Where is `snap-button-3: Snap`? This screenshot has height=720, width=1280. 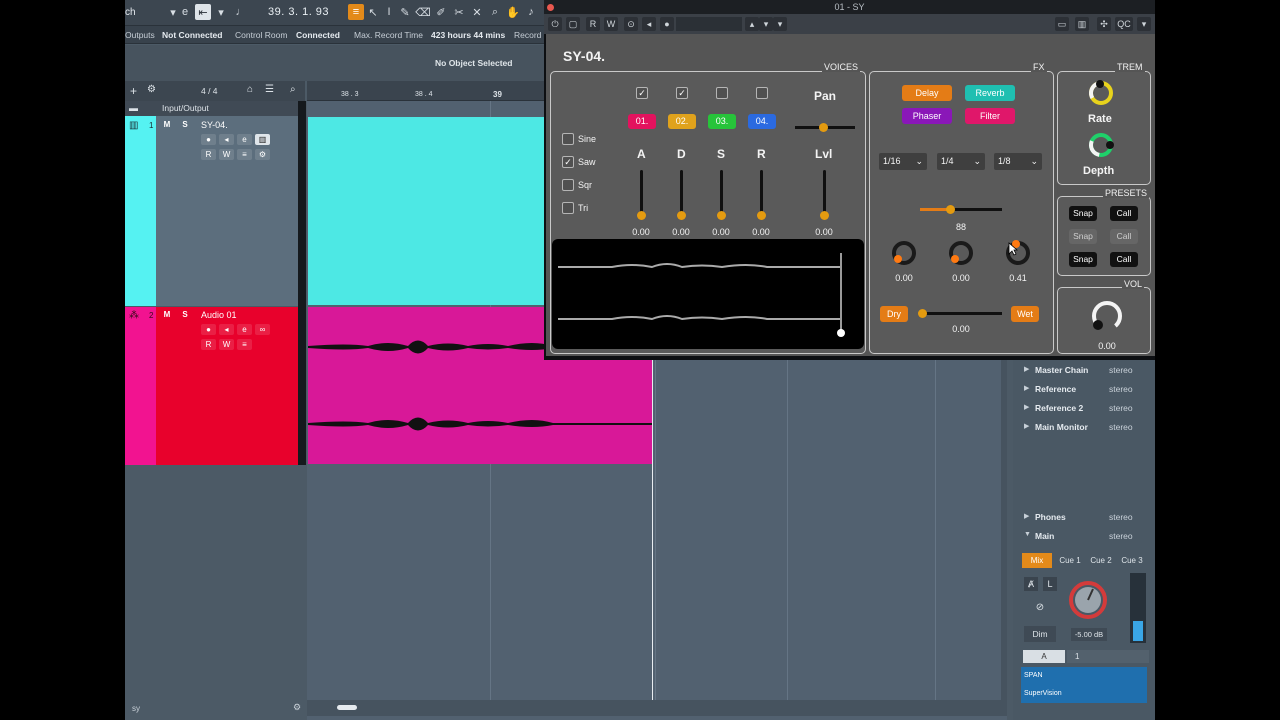 snap-button-3: Snap is located at coordinates (1083, 259).